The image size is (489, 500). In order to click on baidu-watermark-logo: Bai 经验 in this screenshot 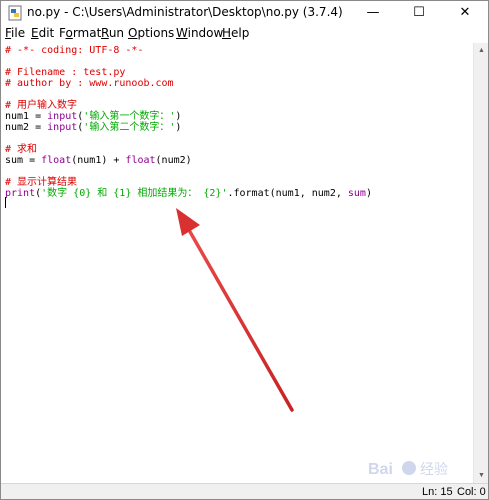, I will do `click(408, 469)`.